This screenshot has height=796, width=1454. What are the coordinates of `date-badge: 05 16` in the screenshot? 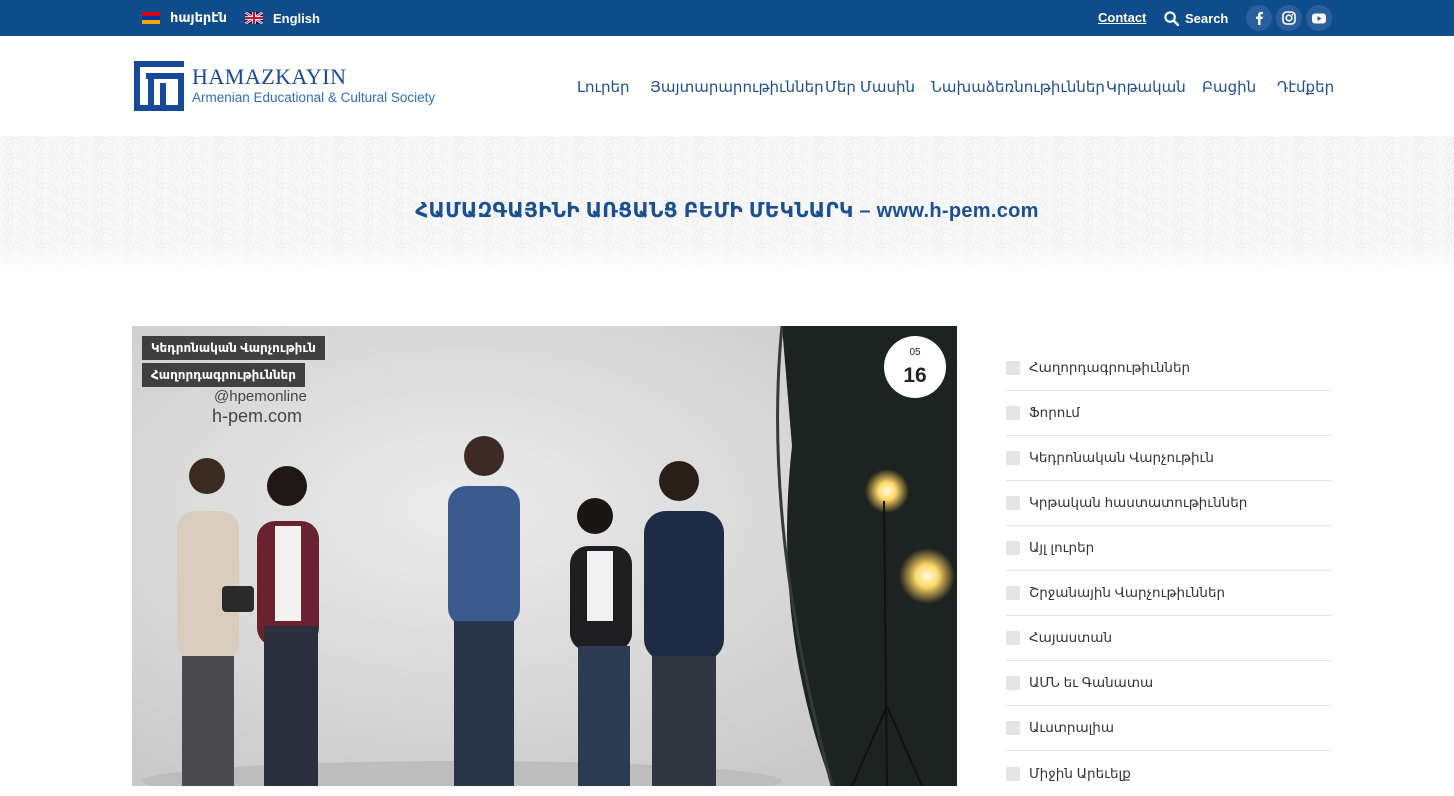 It's located at (915, 367).